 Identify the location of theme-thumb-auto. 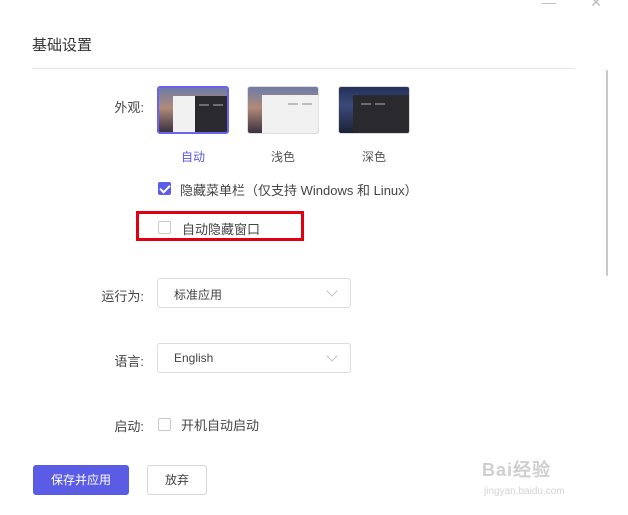
(193, 110).